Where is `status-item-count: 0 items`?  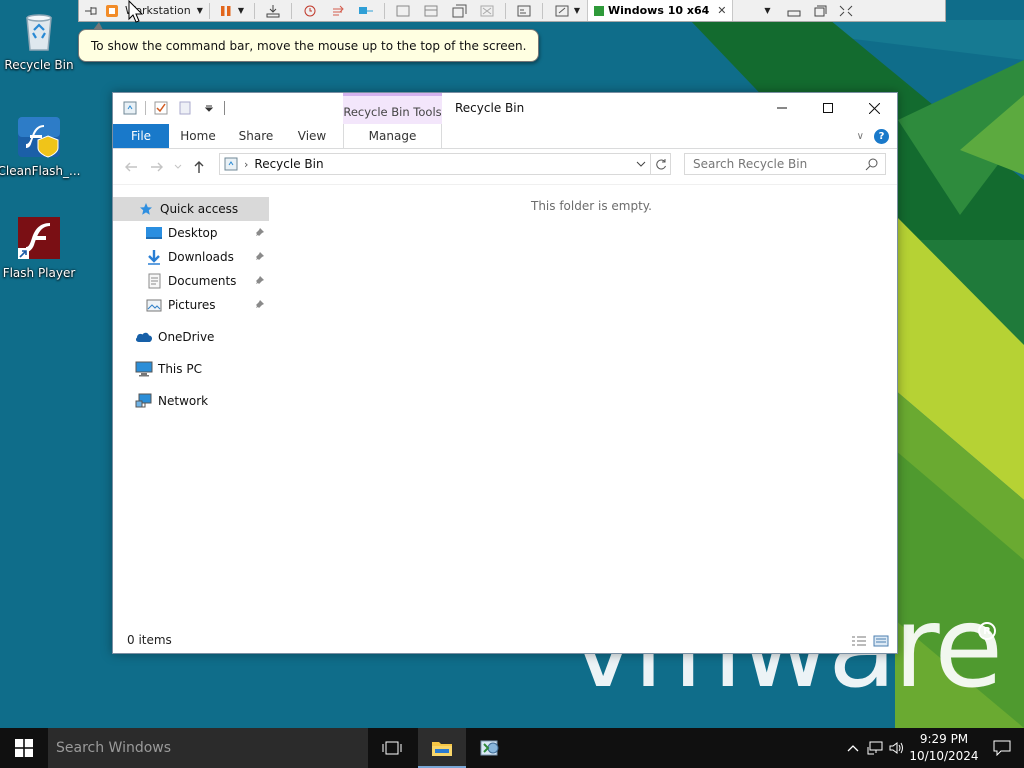
status-item-count: 0 items is located at coordinates (149, 640).